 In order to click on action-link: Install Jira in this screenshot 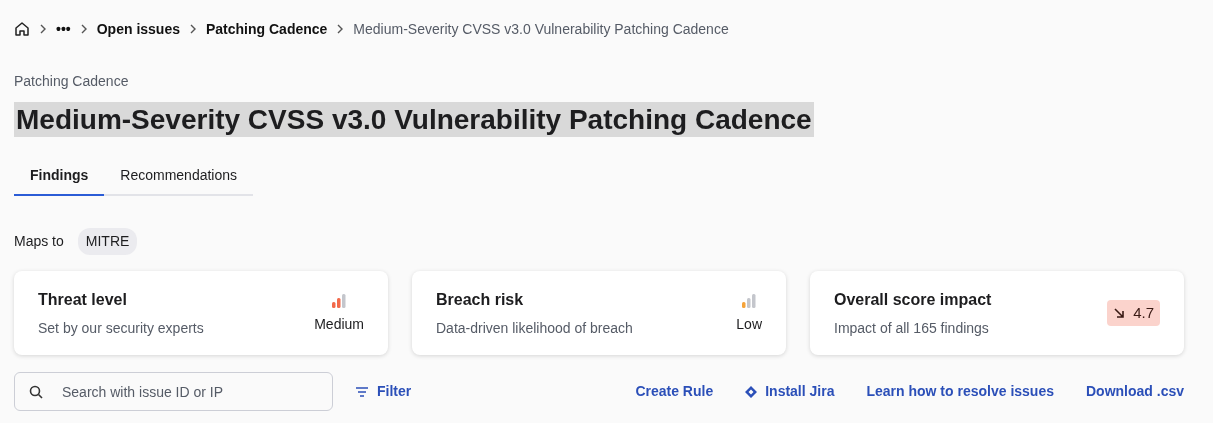, I will do `click(790, 391)`.